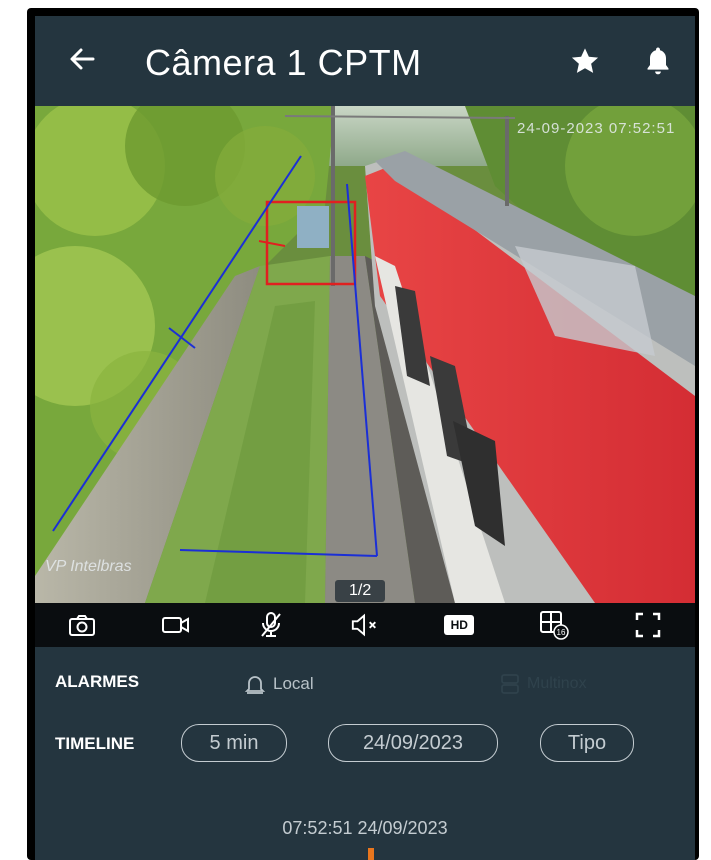  I want to click on timeline-label: TIMELINE, so click(95, 743).